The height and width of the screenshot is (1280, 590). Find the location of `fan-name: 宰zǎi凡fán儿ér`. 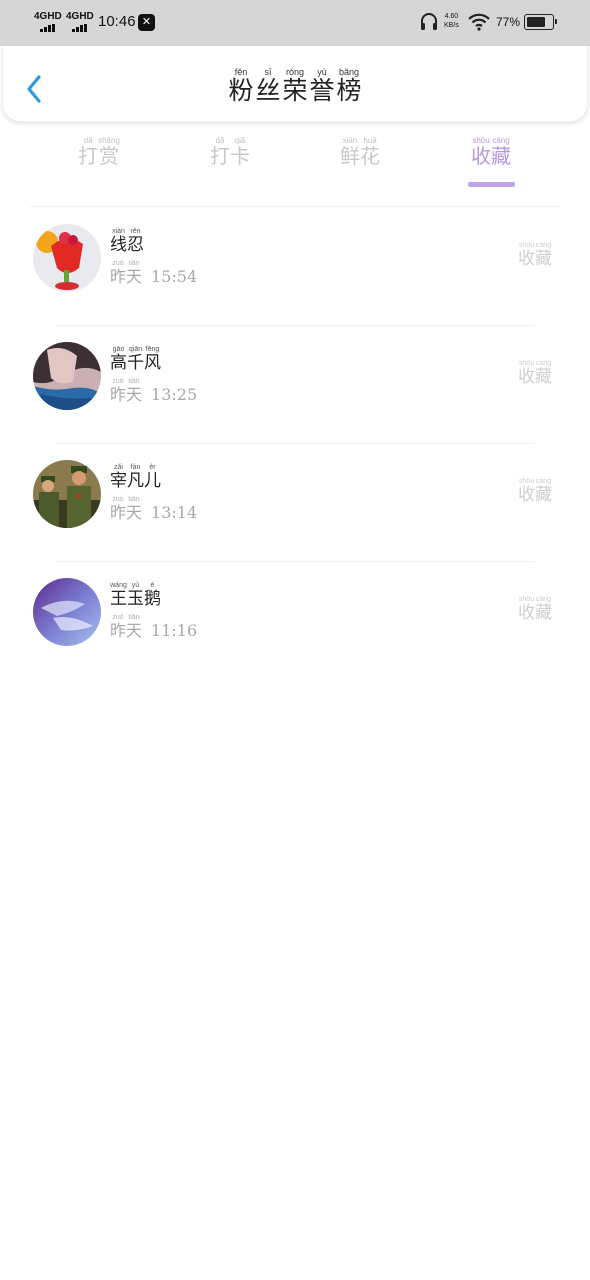

fan-name: 宰zǎi凡fán儿ér is located at coordinates (135, 477).